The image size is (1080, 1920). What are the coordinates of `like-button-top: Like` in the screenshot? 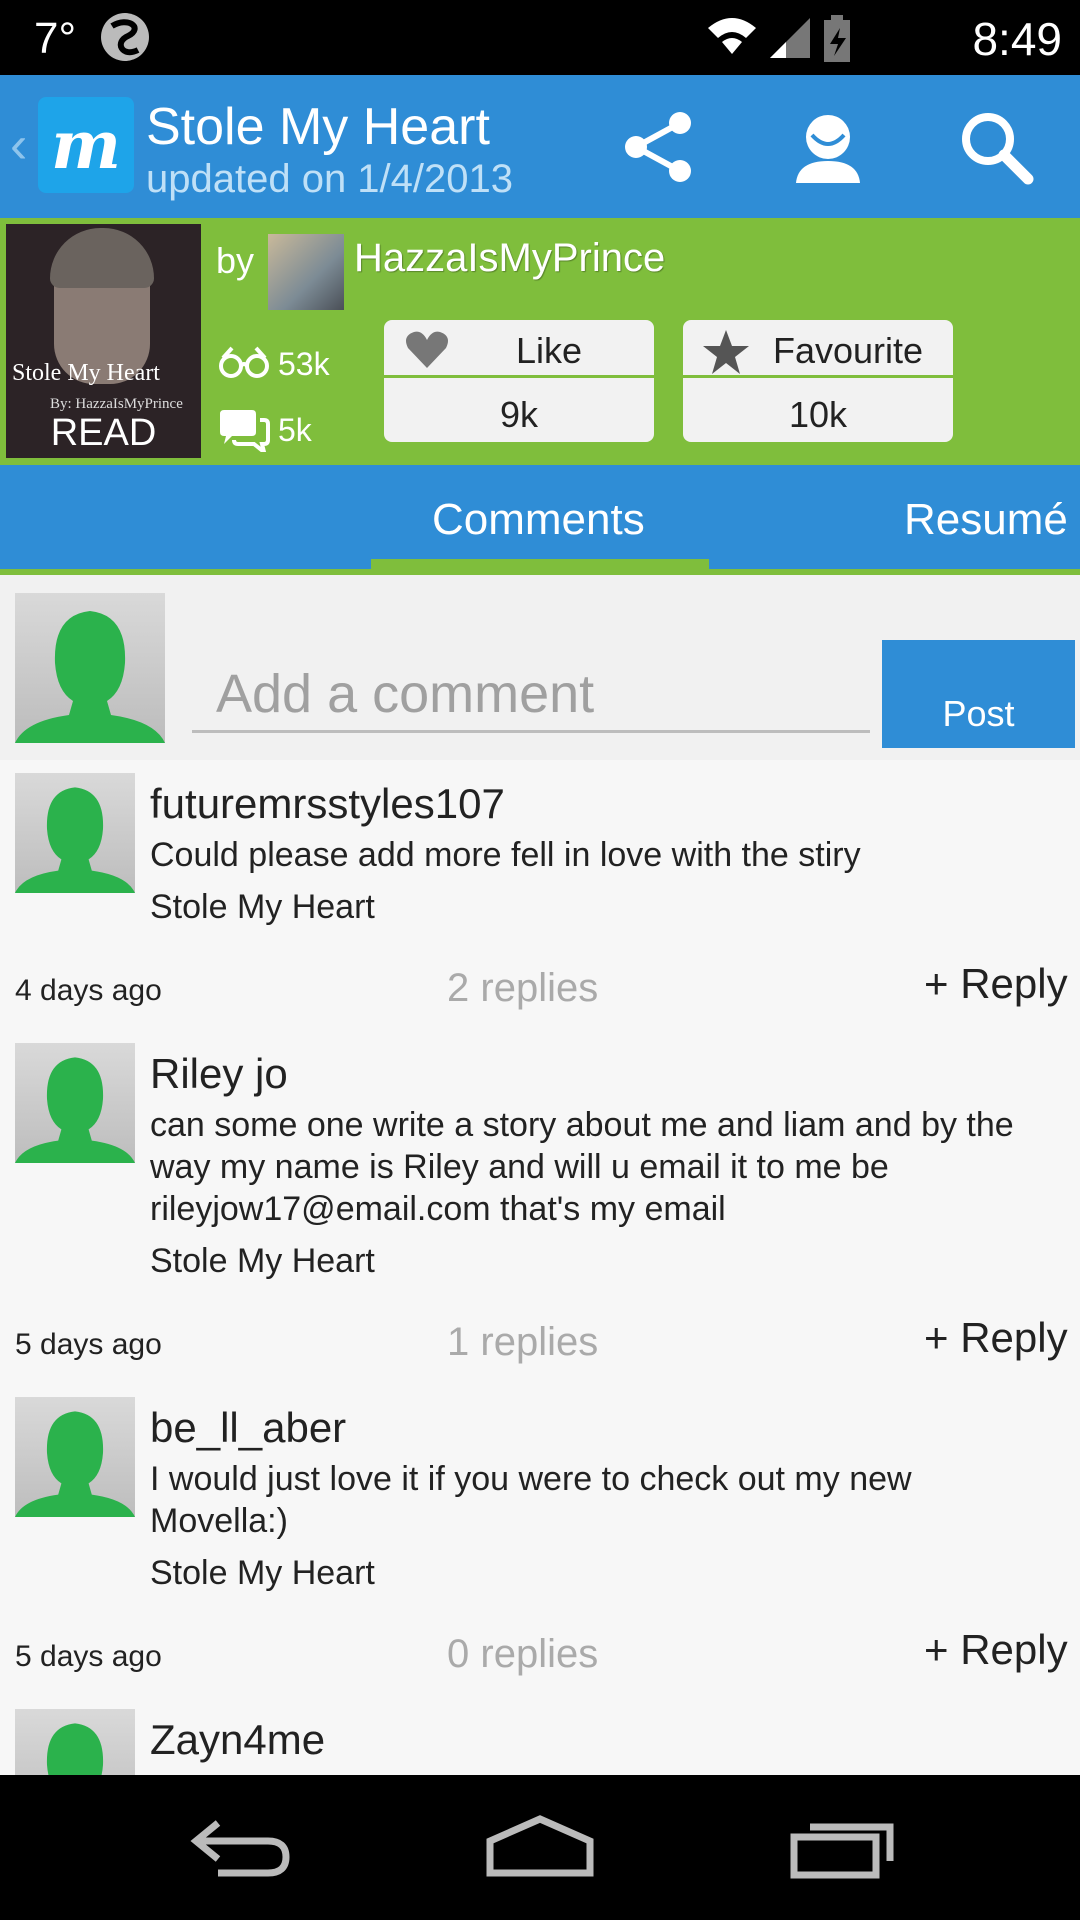 It's located at (519, 349).